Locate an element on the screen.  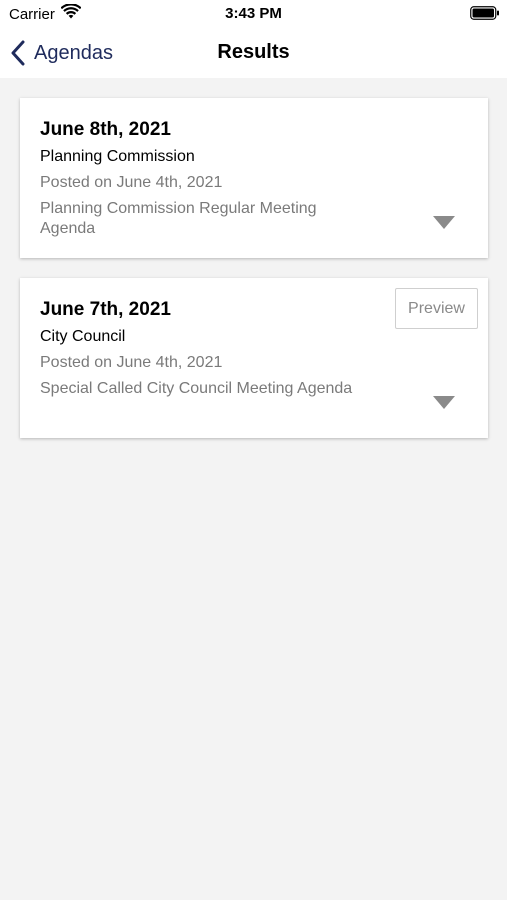
battery-icon is located at coordinates (484, 13).